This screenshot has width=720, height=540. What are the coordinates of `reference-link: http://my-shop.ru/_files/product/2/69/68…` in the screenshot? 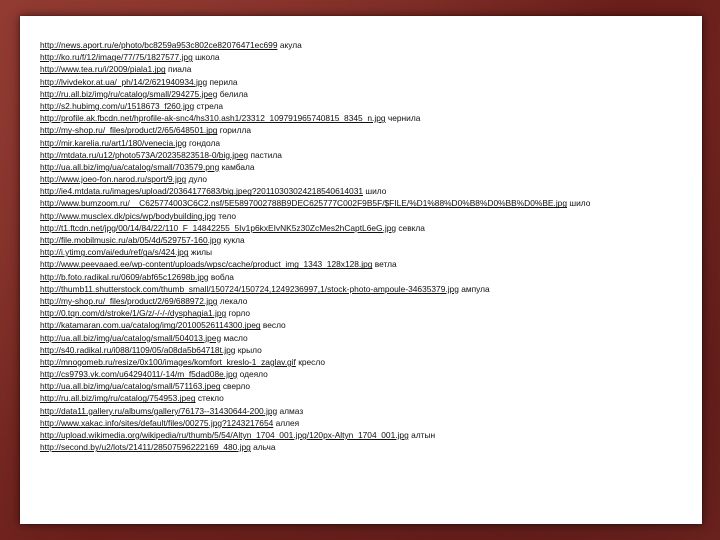 It's located at (128, 301).